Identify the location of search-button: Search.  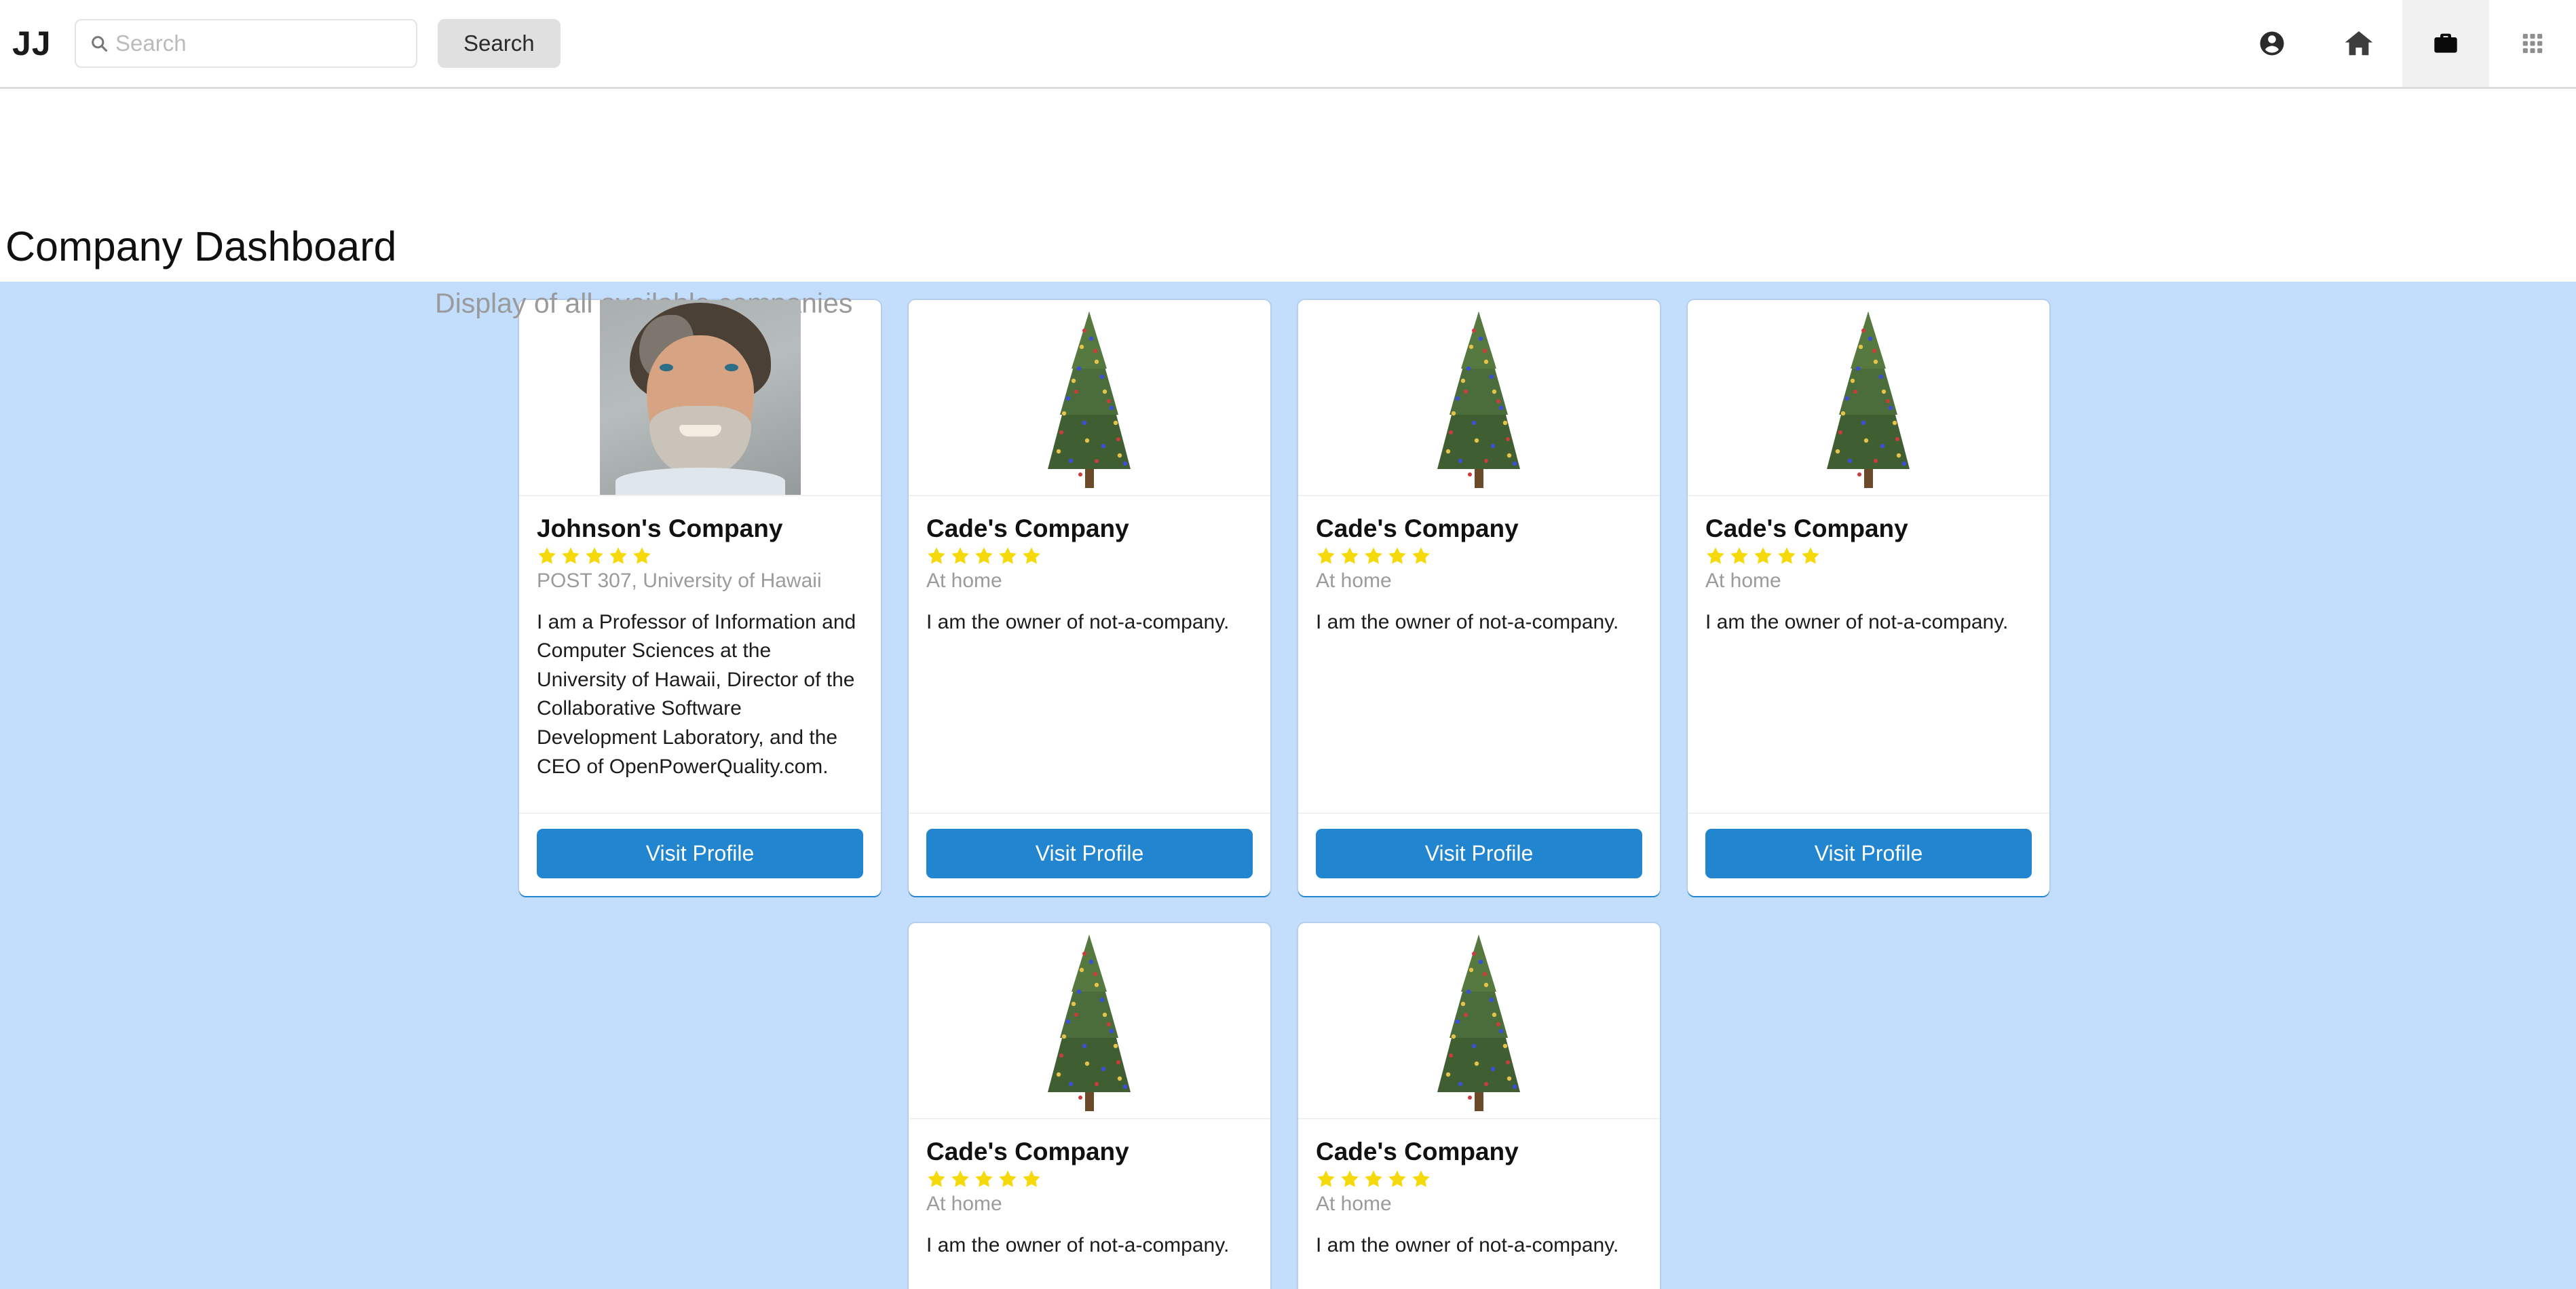
(500, 43).